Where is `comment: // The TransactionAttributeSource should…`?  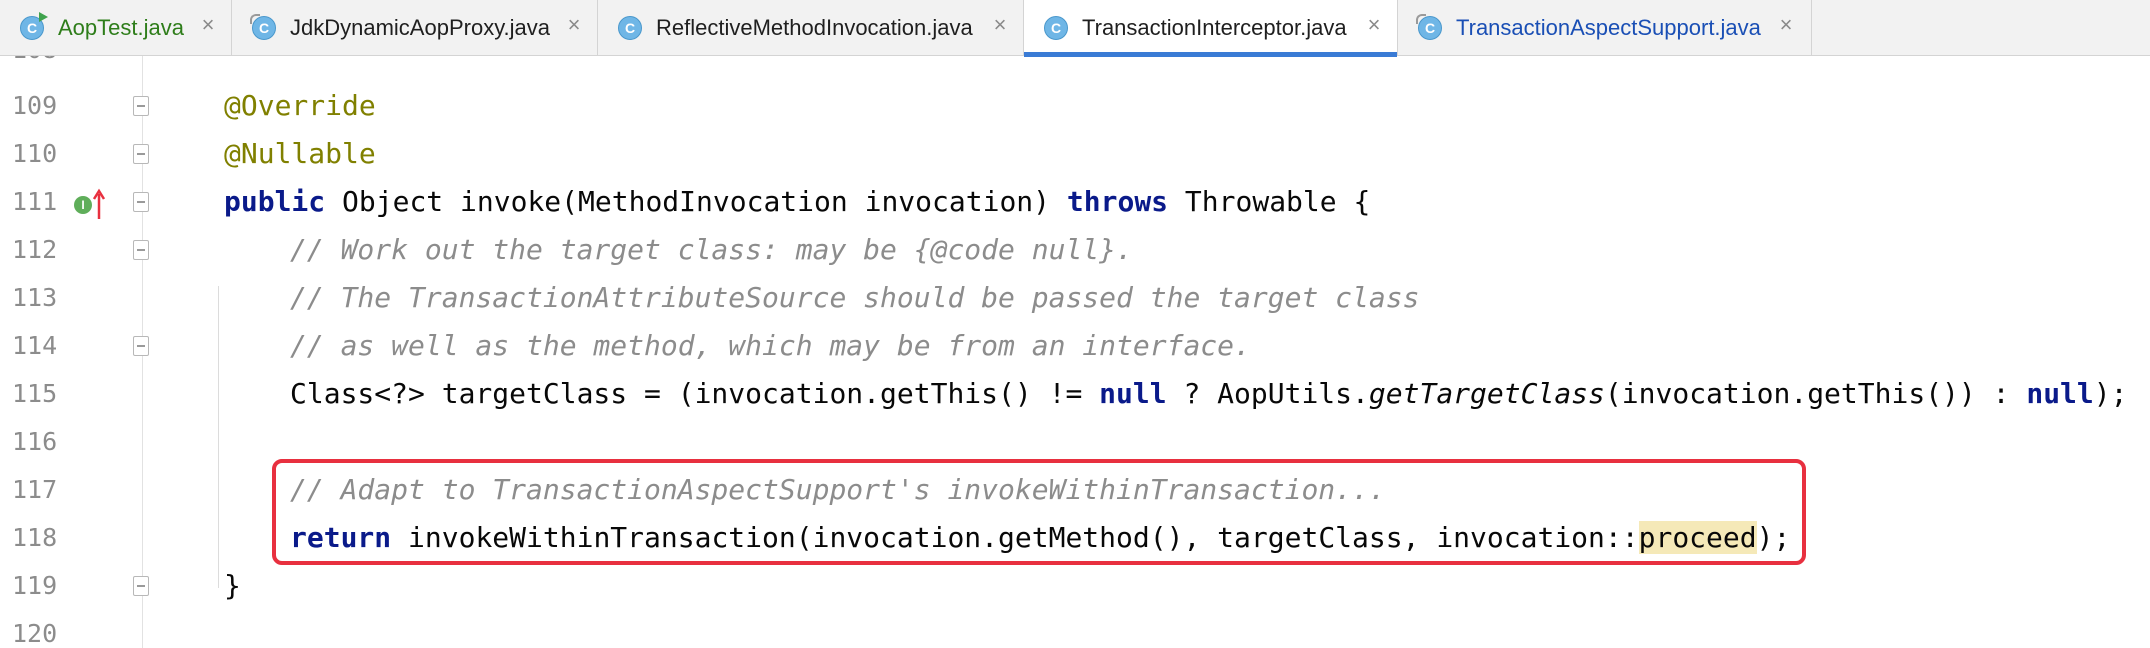
comment: // The TransactionAttributeSource should… is located at coordinates (855, 297).